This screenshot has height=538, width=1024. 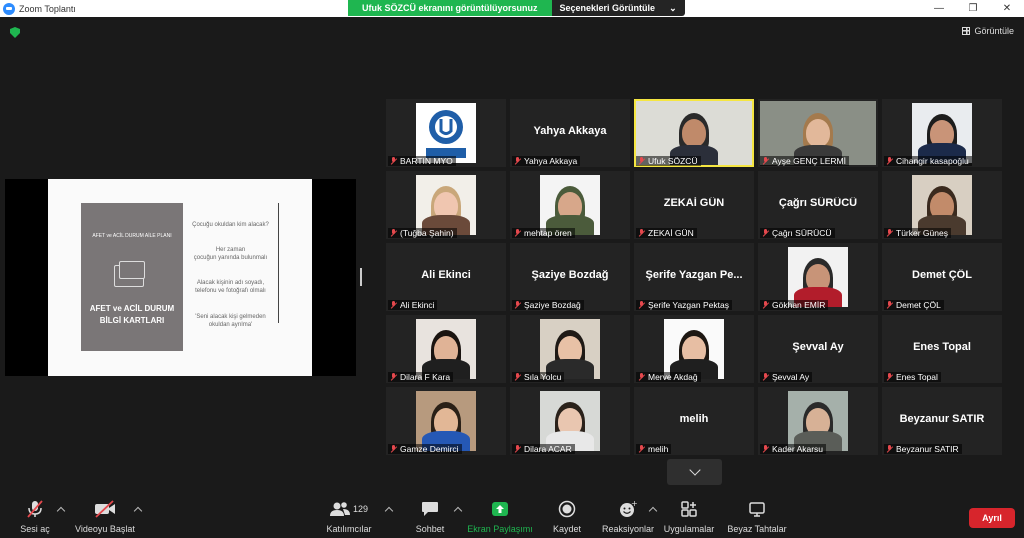 I want to click on participant-name-label: BARTIN MYO, so click(x=422, y=161).